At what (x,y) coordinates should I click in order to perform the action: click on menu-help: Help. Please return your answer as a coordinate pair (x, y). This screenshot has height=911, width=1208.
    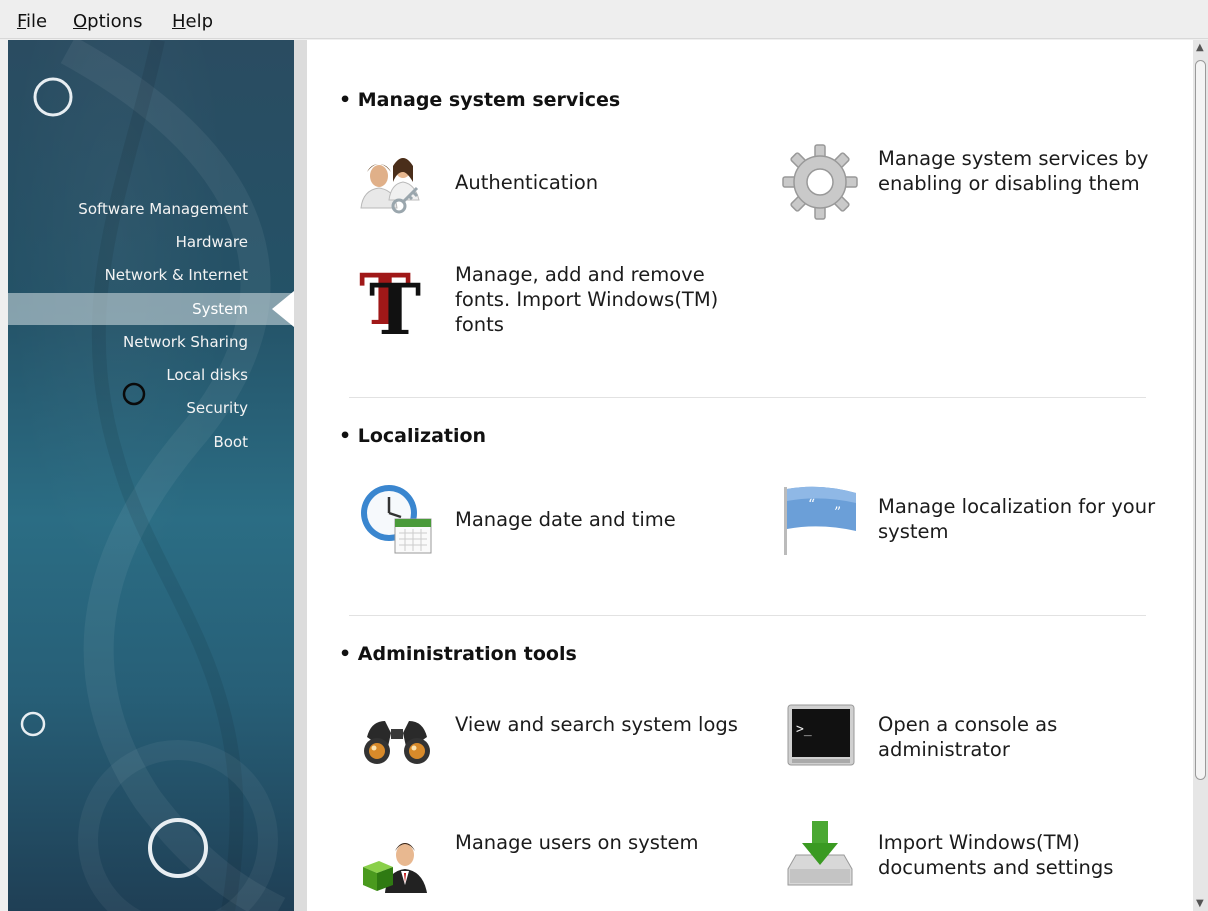
    Looking at the image, I should click on (192, 21).